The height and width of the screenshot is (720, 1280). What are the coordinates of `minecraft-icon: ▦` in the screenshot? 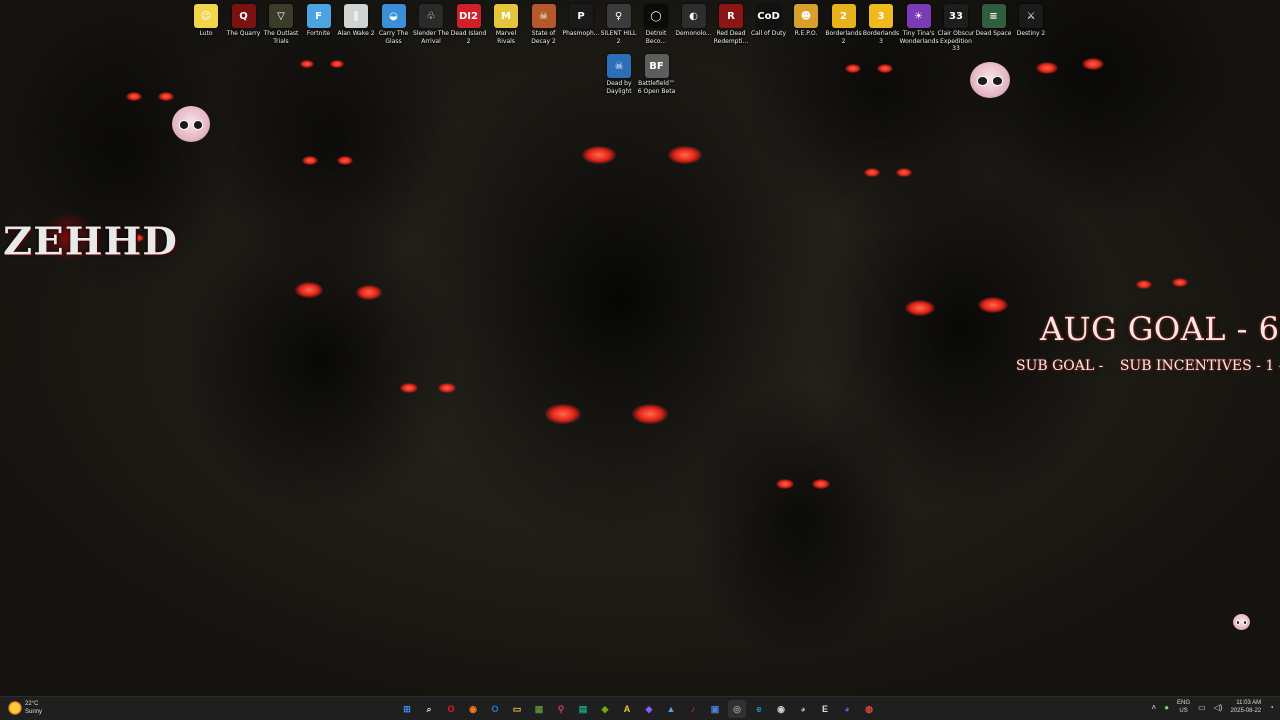 It's located at (539, 709).